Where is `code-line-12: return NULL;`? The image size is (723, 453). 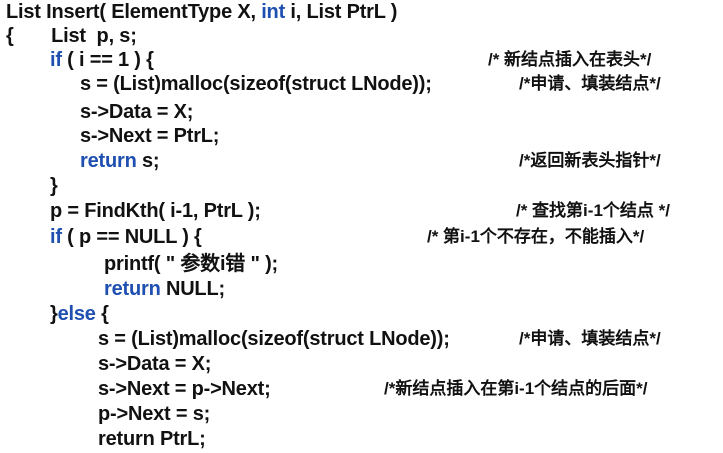
code-line-12: return NULL; is located at coordinates (164, 289).